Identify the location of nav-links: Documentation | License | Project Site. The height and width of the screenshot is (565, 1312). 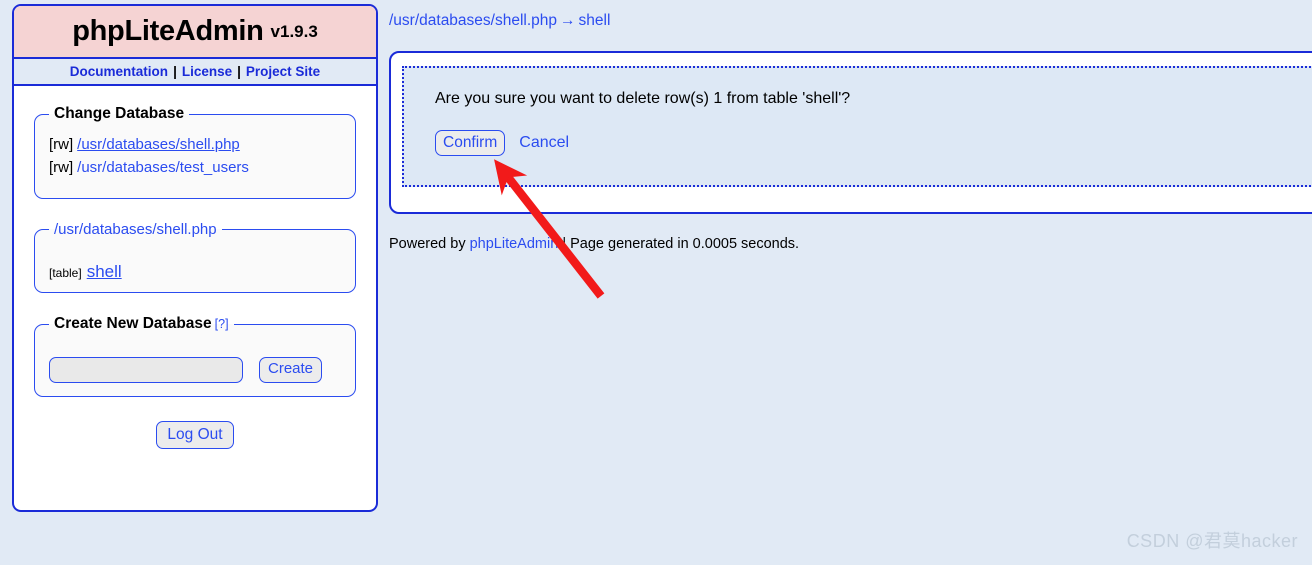
(195, 72).